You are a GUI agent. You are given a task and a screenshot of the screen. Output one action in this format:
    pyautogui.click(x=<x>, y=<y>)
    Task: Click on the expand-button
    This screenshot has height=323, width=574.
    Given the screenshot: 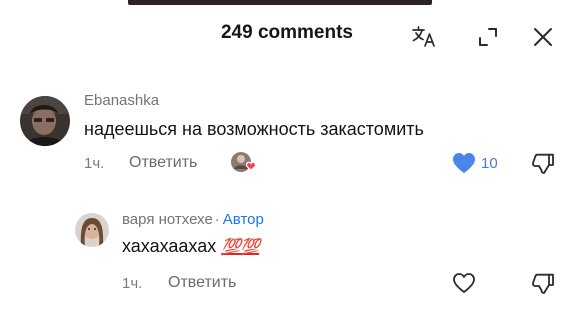 What is the action you would take?
    pyautogui.click(x=488, y=37)
    